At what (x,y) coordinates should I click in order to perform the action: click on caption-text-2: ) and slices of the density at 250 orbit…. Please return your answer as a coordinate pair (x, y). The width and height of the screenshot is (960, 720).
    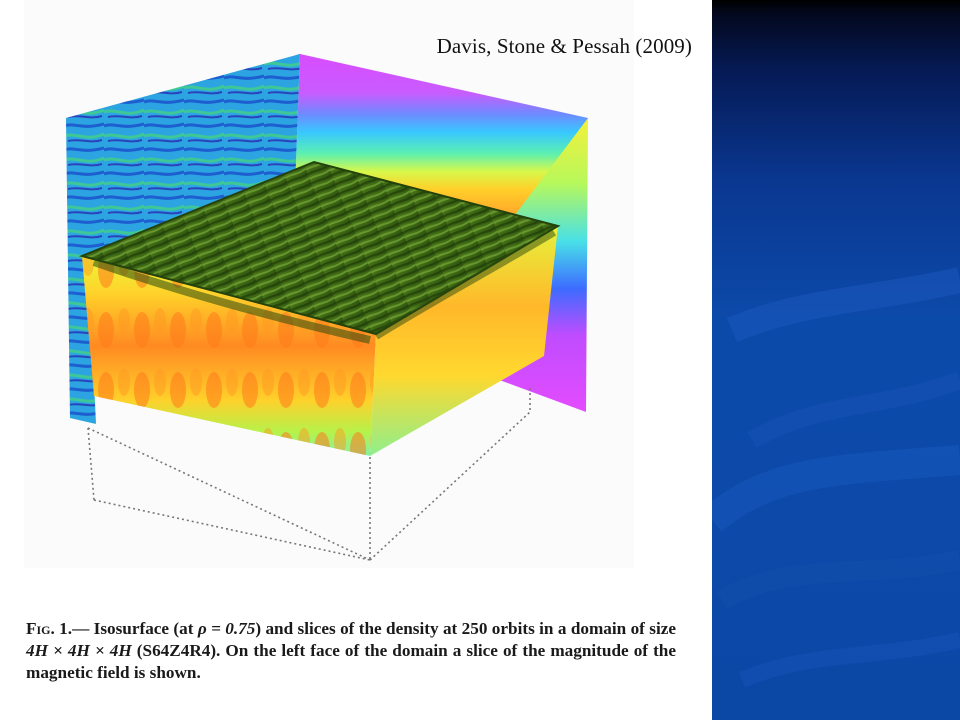
    Looking at the image, I should click on (466, 628).